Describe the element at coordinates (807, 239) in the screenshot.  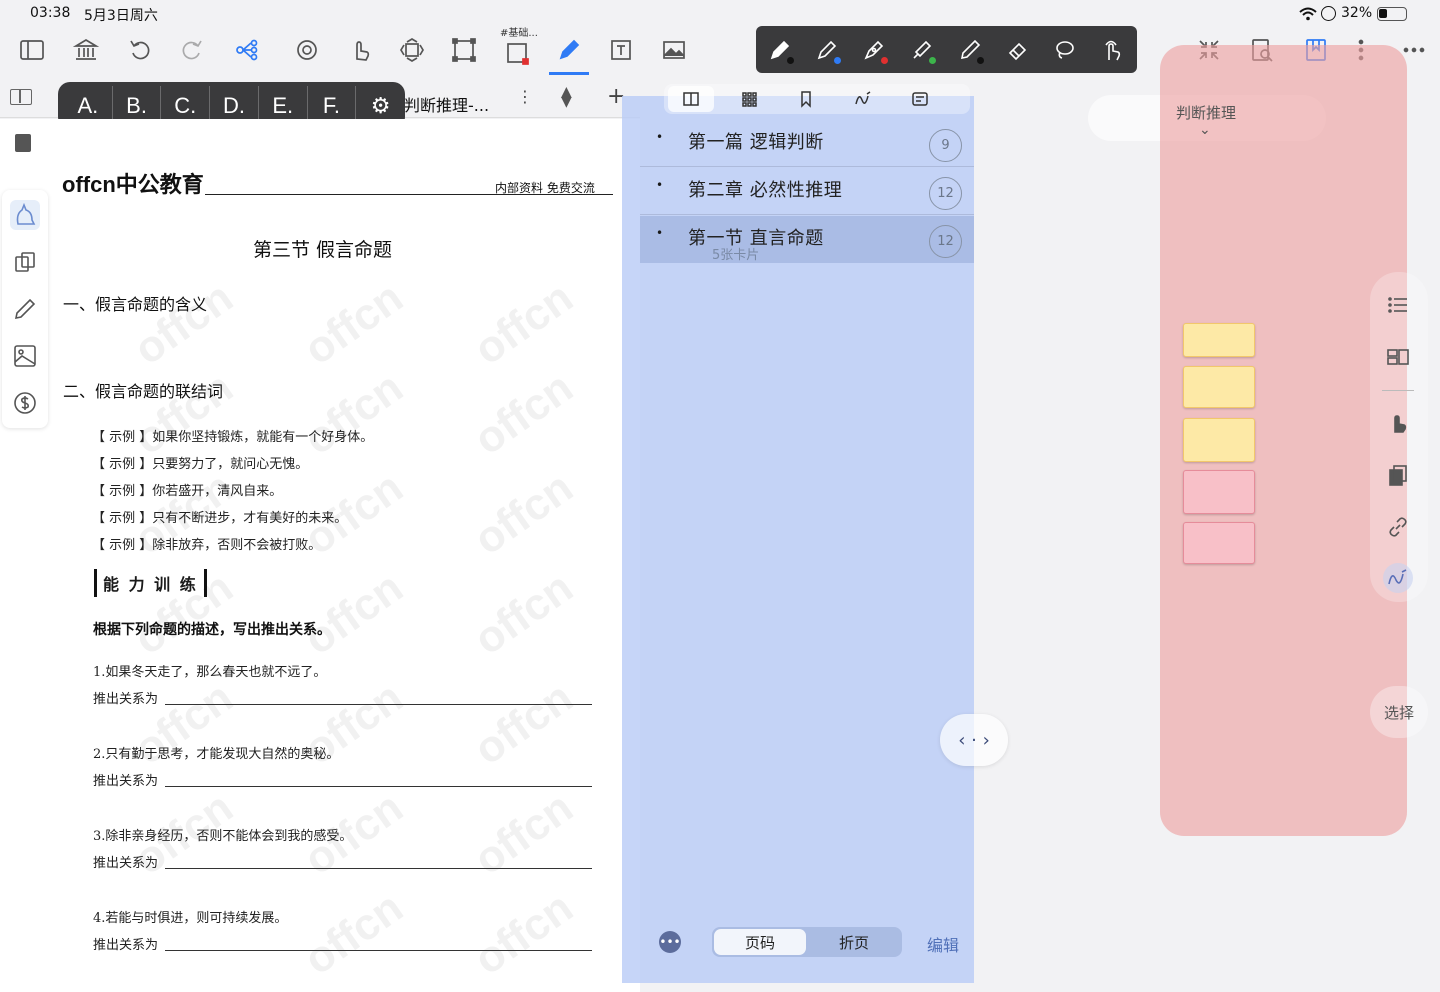
I see `outline-item-selected: • 第一节 直言命题 5张卡片 12` at that location.